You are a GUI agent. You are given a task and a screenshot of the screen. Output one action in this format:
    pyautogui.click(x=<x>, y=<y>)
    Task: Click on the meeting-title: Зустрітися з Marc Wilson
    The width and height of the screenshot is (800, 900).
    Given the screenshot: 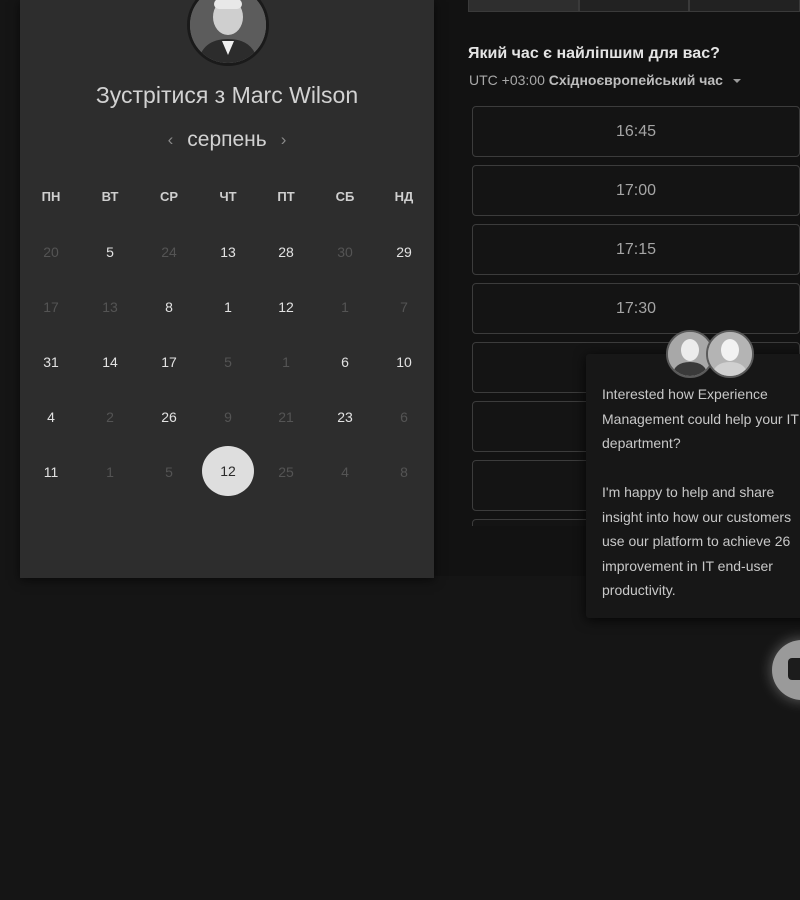 What is the action you would take?
    pyautogui.click(x=227, y=95)
    